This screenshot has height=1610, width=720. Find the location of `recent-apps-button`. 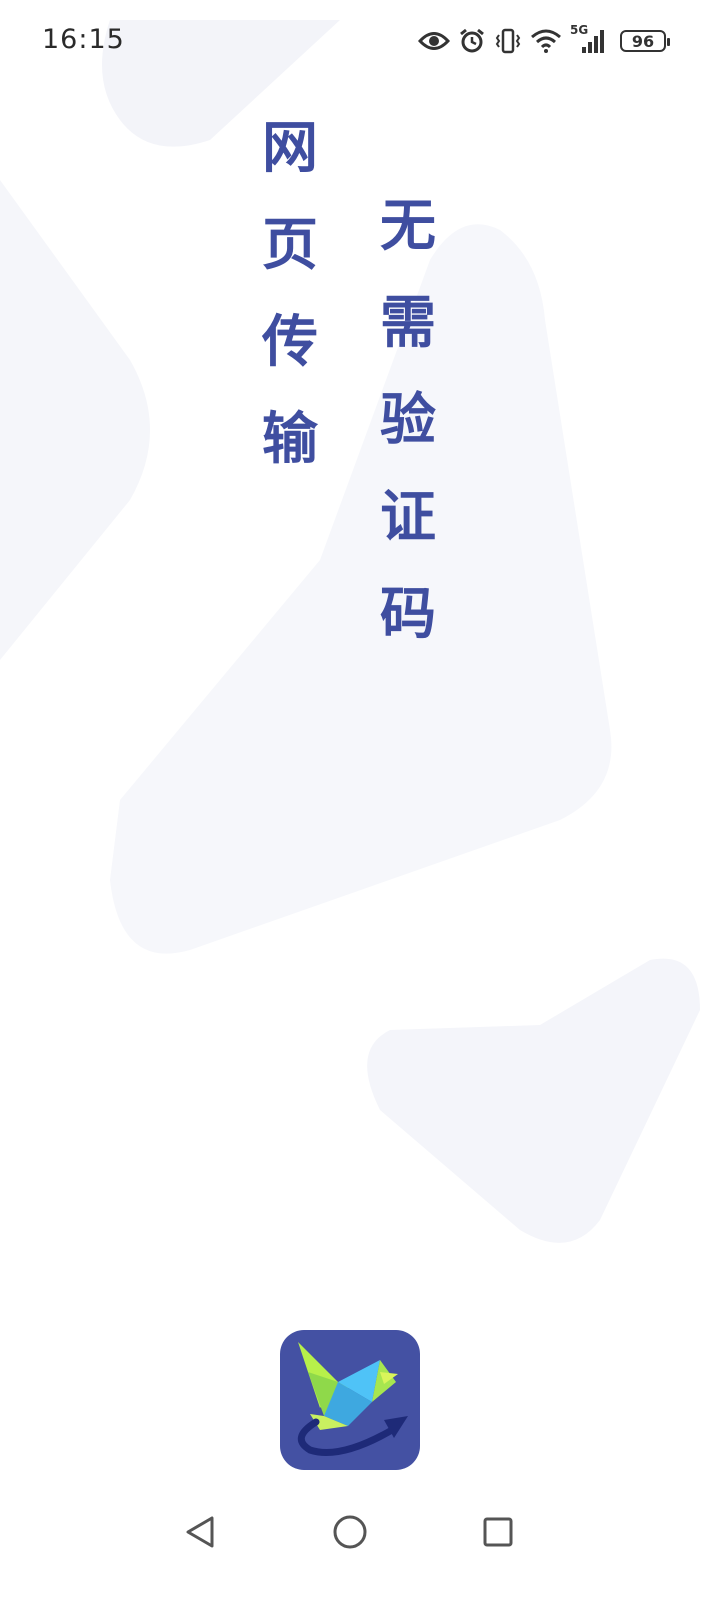

recent-apps-button is located at coordinates (498, 1532).